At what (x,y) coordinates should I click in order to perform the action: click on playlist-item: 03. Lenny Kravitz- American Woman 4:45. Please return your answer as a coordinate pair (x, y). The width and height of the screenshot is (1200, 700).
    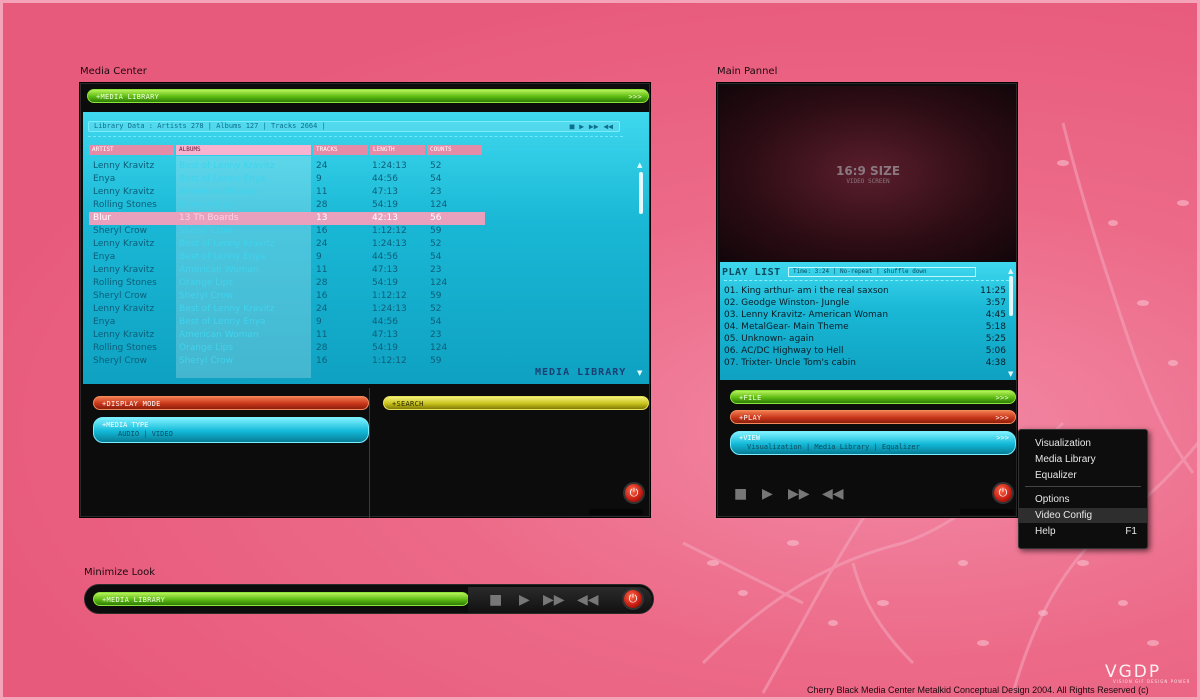
    Looking at the image, I should click on (865, 316).